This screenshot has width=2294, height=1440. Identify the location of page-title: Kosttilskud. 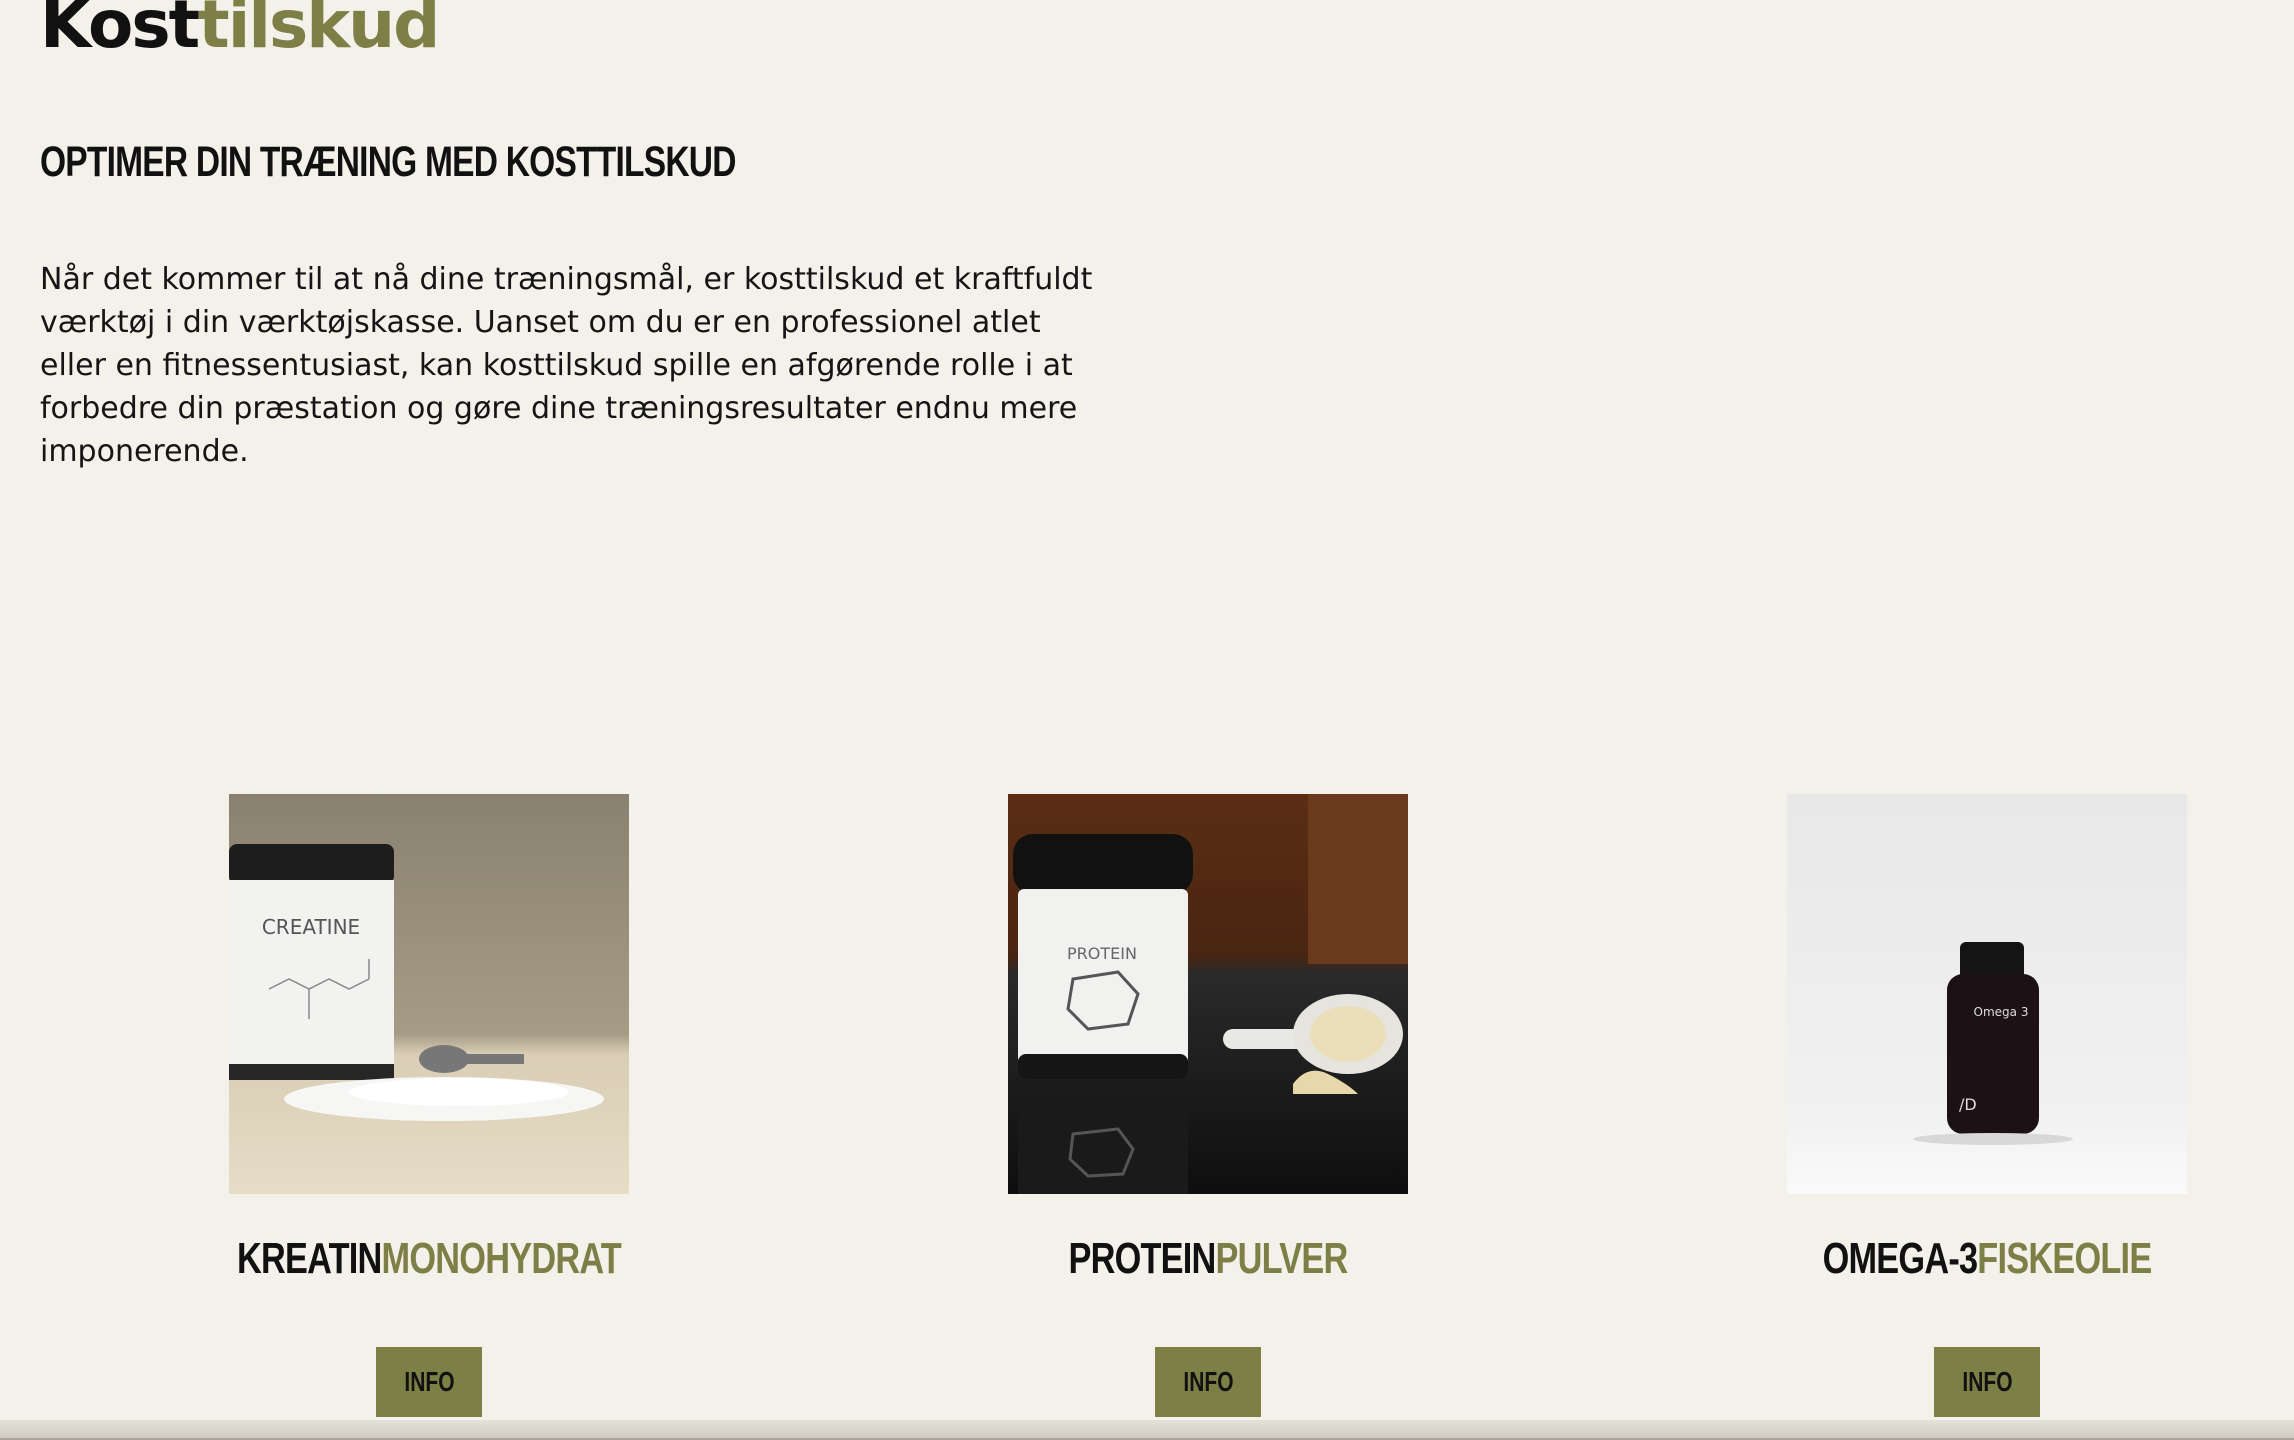
(240, 29).